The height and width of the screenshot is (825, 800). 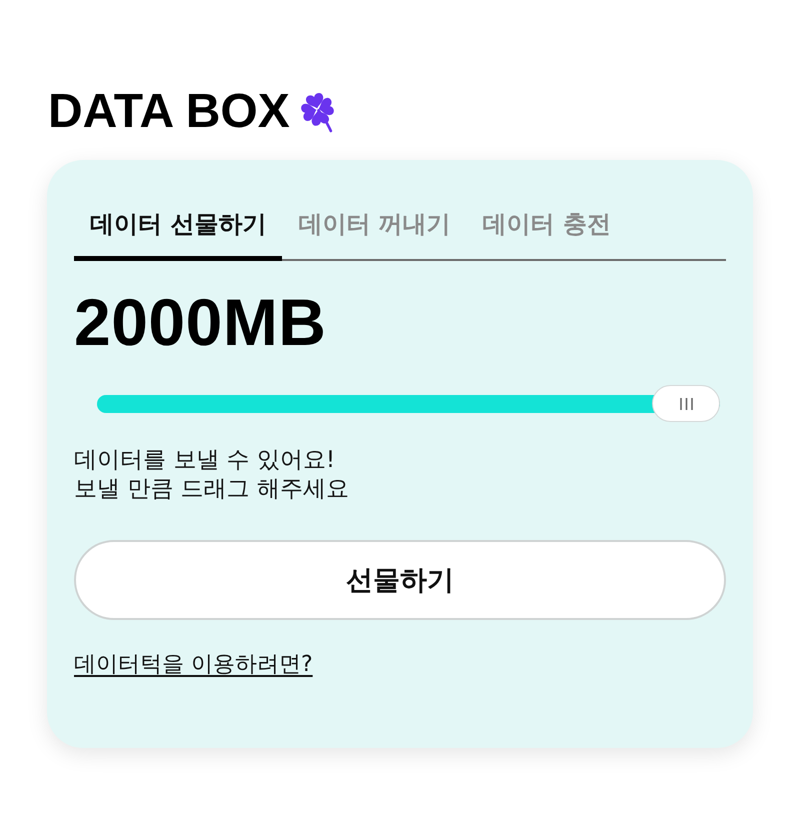 What do you see at coordinates (178, 230) in the screenshot?
I see `tab: 데이터 선물하기` at bounding box center [178, 230].